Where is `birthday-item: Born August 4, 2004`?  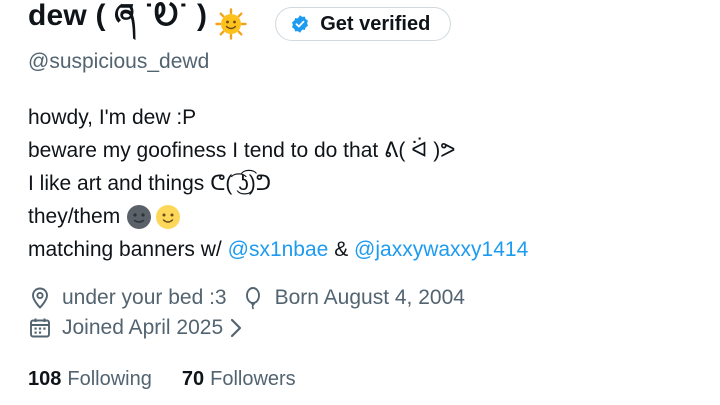
birthday-item: Born August 4, 2004 is located at coordinates (353, 298).